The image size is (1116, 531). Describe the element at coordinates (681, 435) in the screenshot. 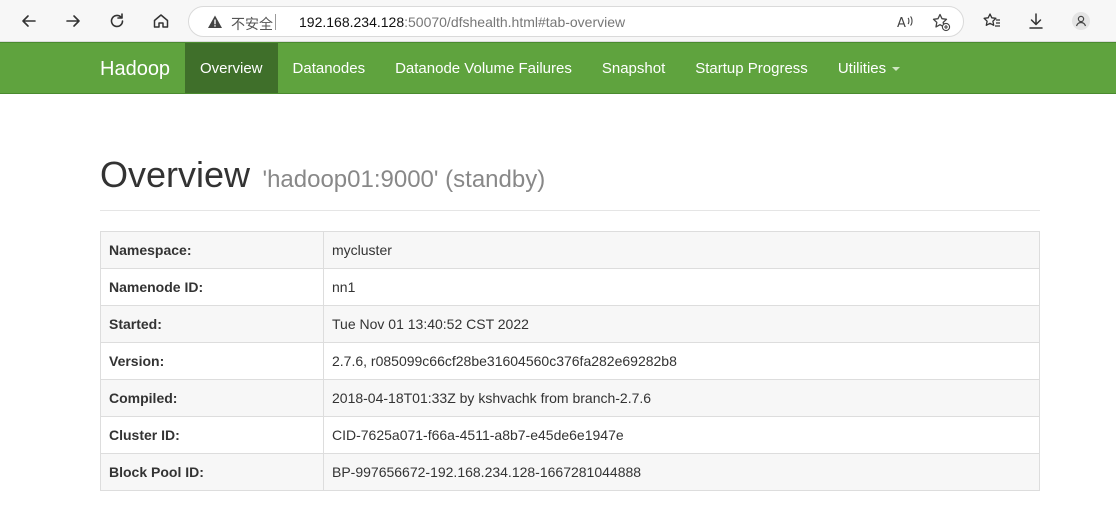

I see `row-value: CID-7625a071-f66a-4511-a8b7-e45de6e1947e` at that location.